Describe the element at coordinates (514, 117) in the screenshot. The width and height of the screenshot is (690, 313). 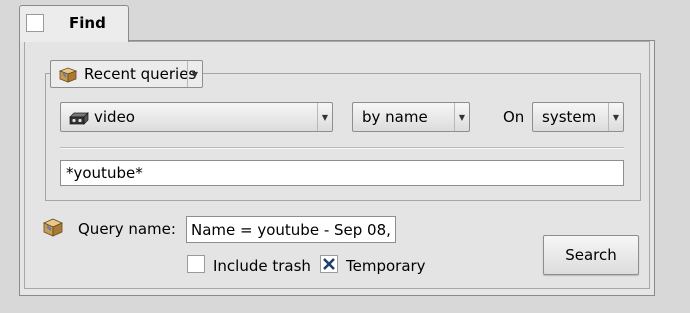
I see `on-label: On` at that location.